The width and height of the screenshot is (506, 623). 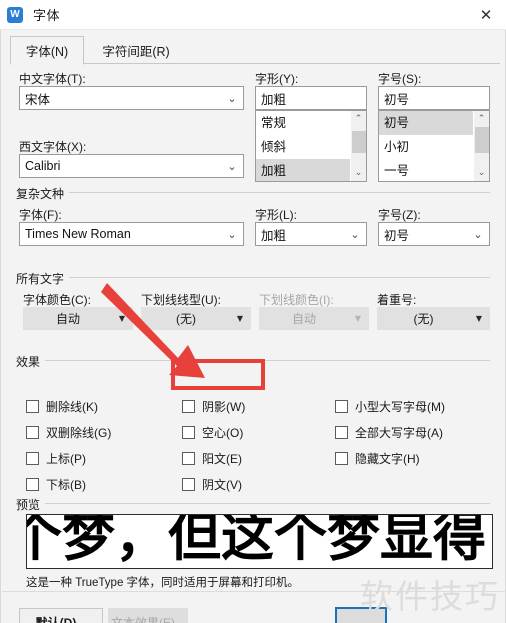 I want to click on list-item: 加粗, so click(x=303, y=170).